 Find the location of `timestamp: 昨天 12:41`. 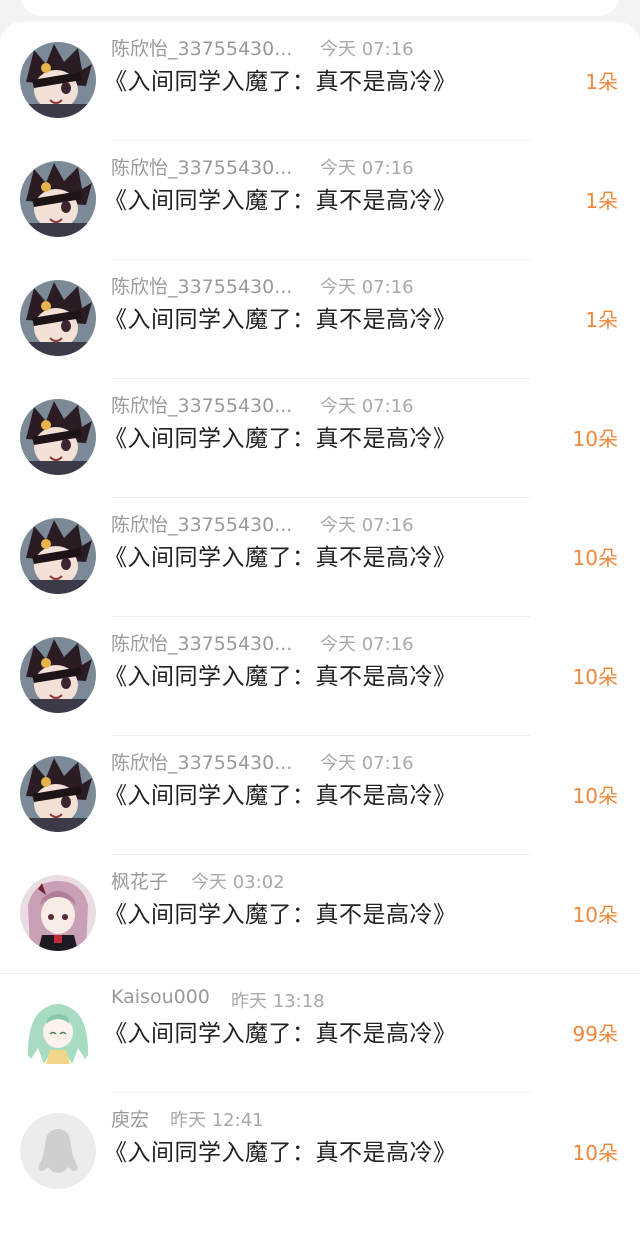

timestamp: 昨天 12:41 is located at coordinates (217, 1120).